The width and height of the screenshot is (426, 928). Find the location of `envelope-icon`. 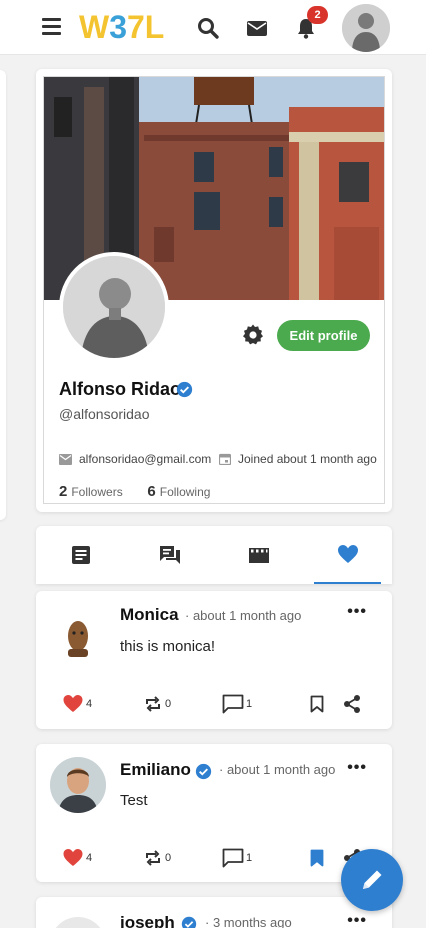

envelope-icon is located at coordinates (257, 28).